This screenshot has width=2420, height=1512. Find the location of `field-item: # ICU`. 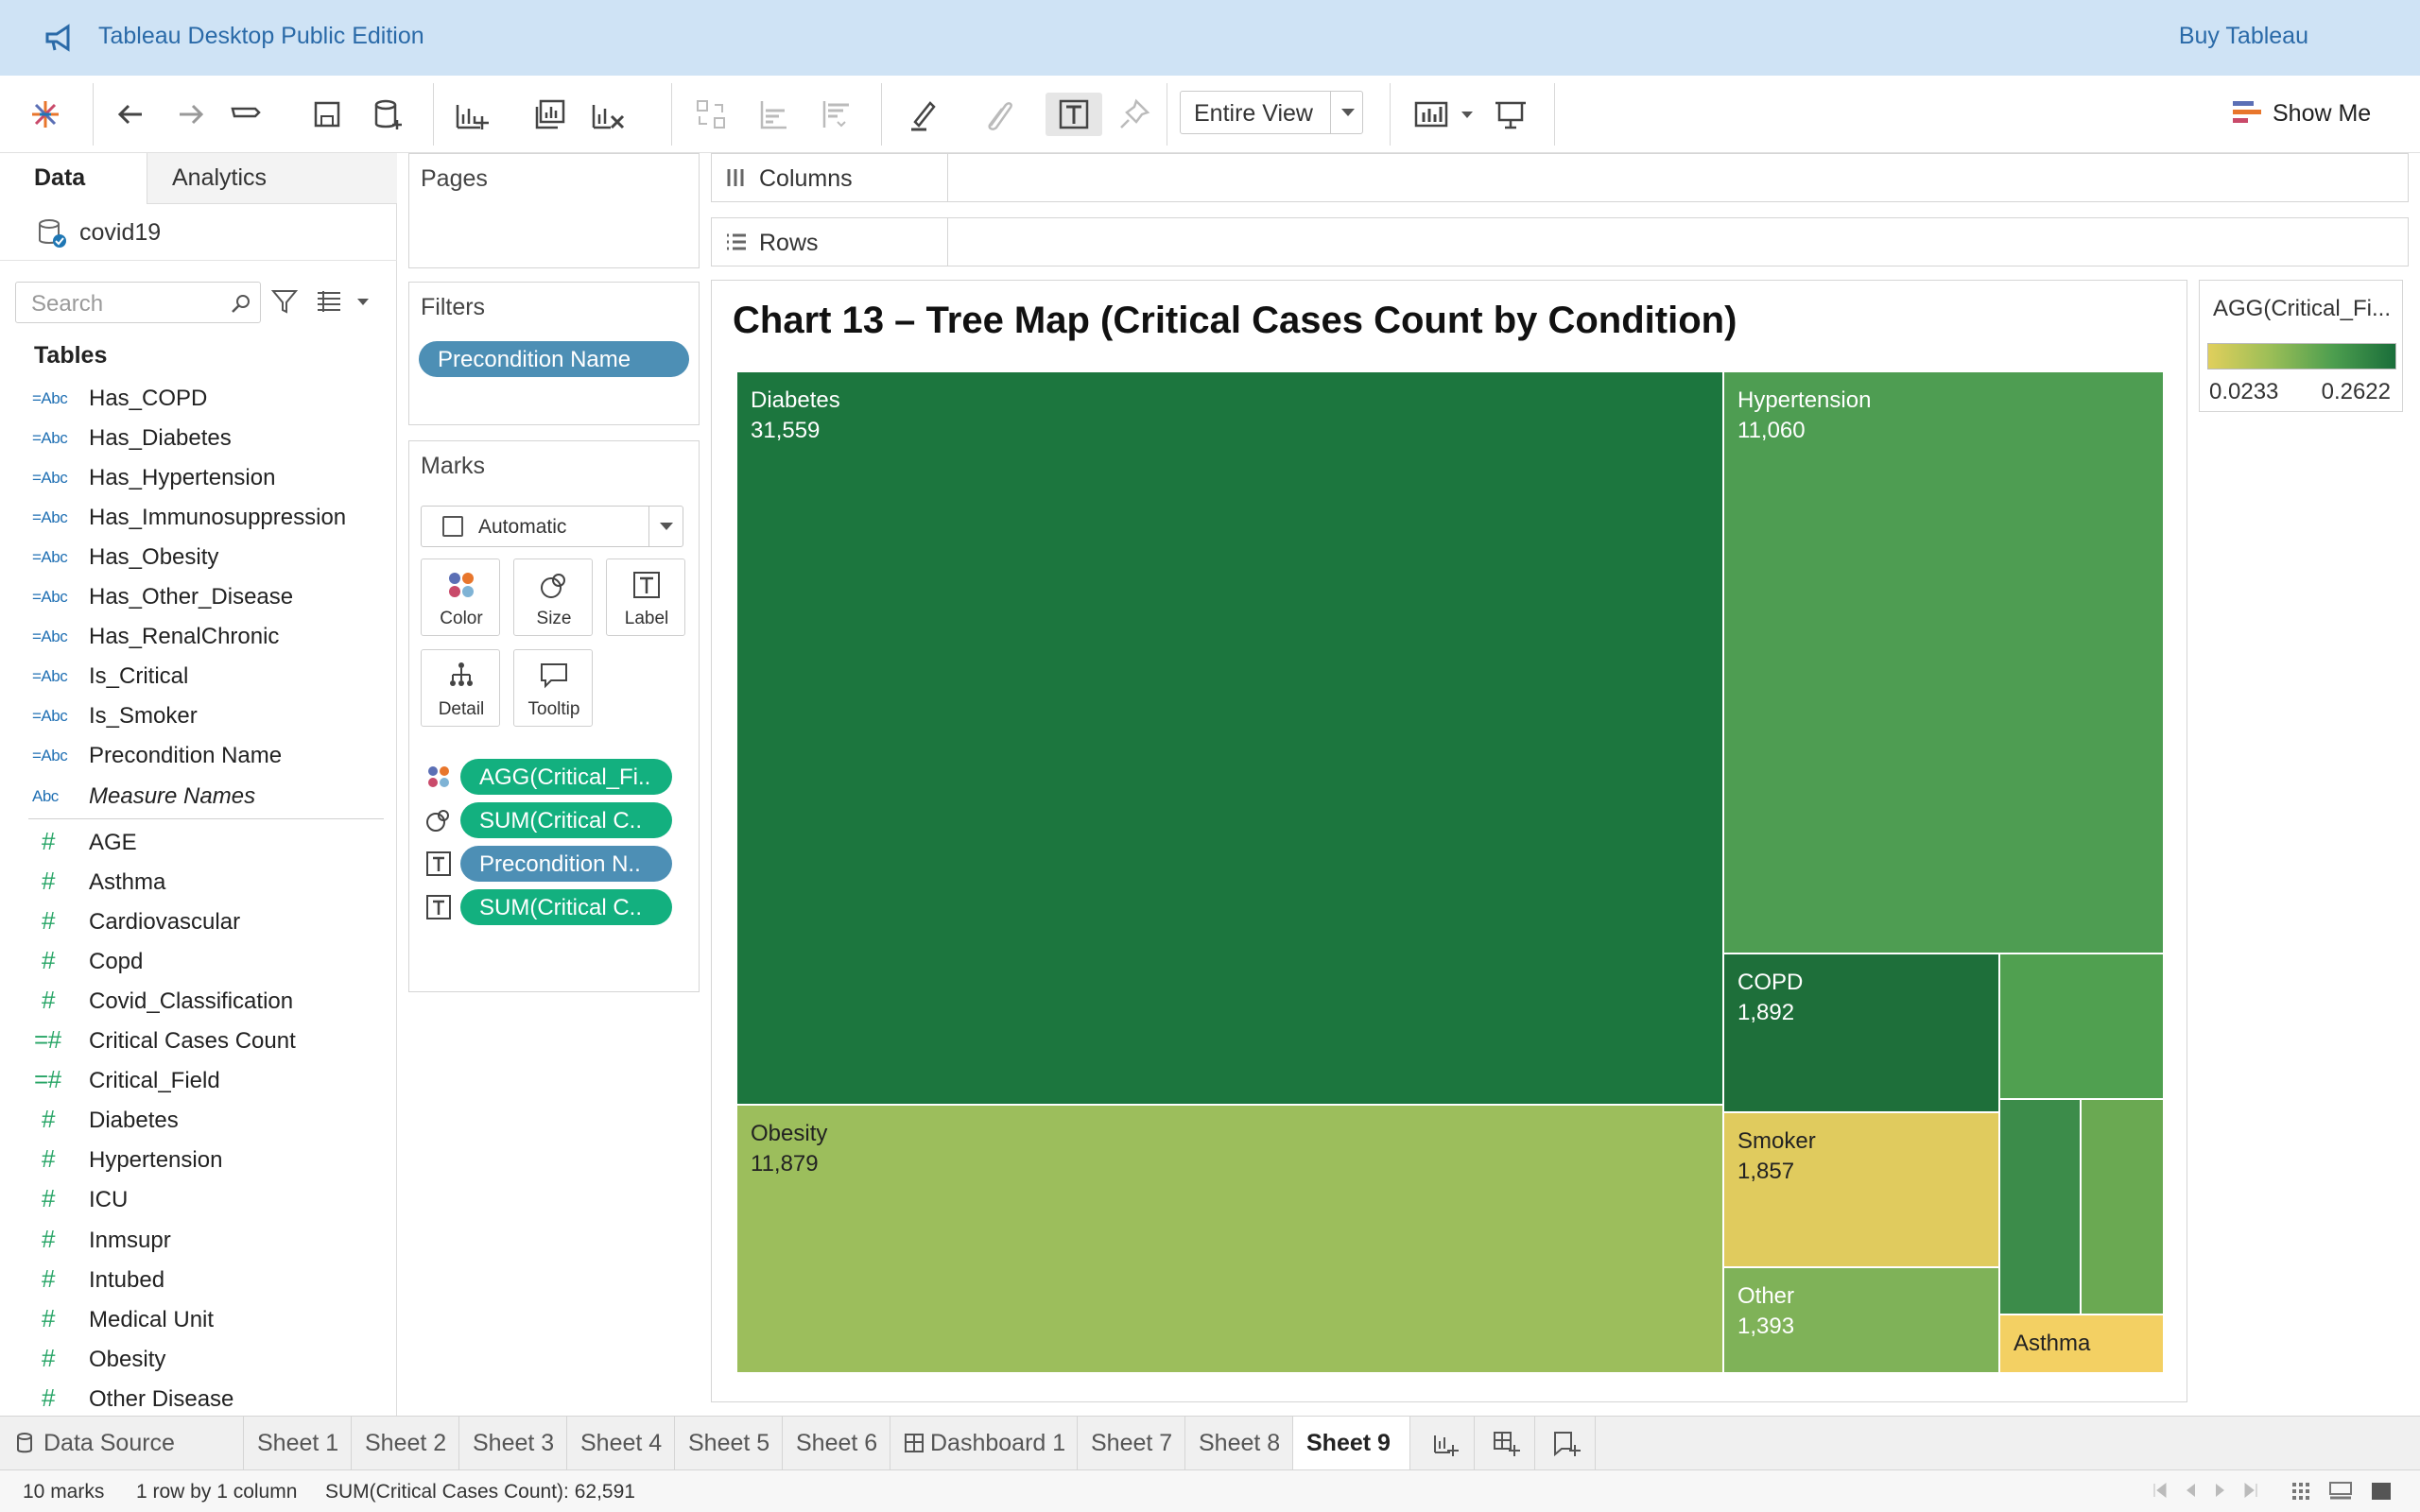

field-item: # ICU is located at coordinates (194, 1200).